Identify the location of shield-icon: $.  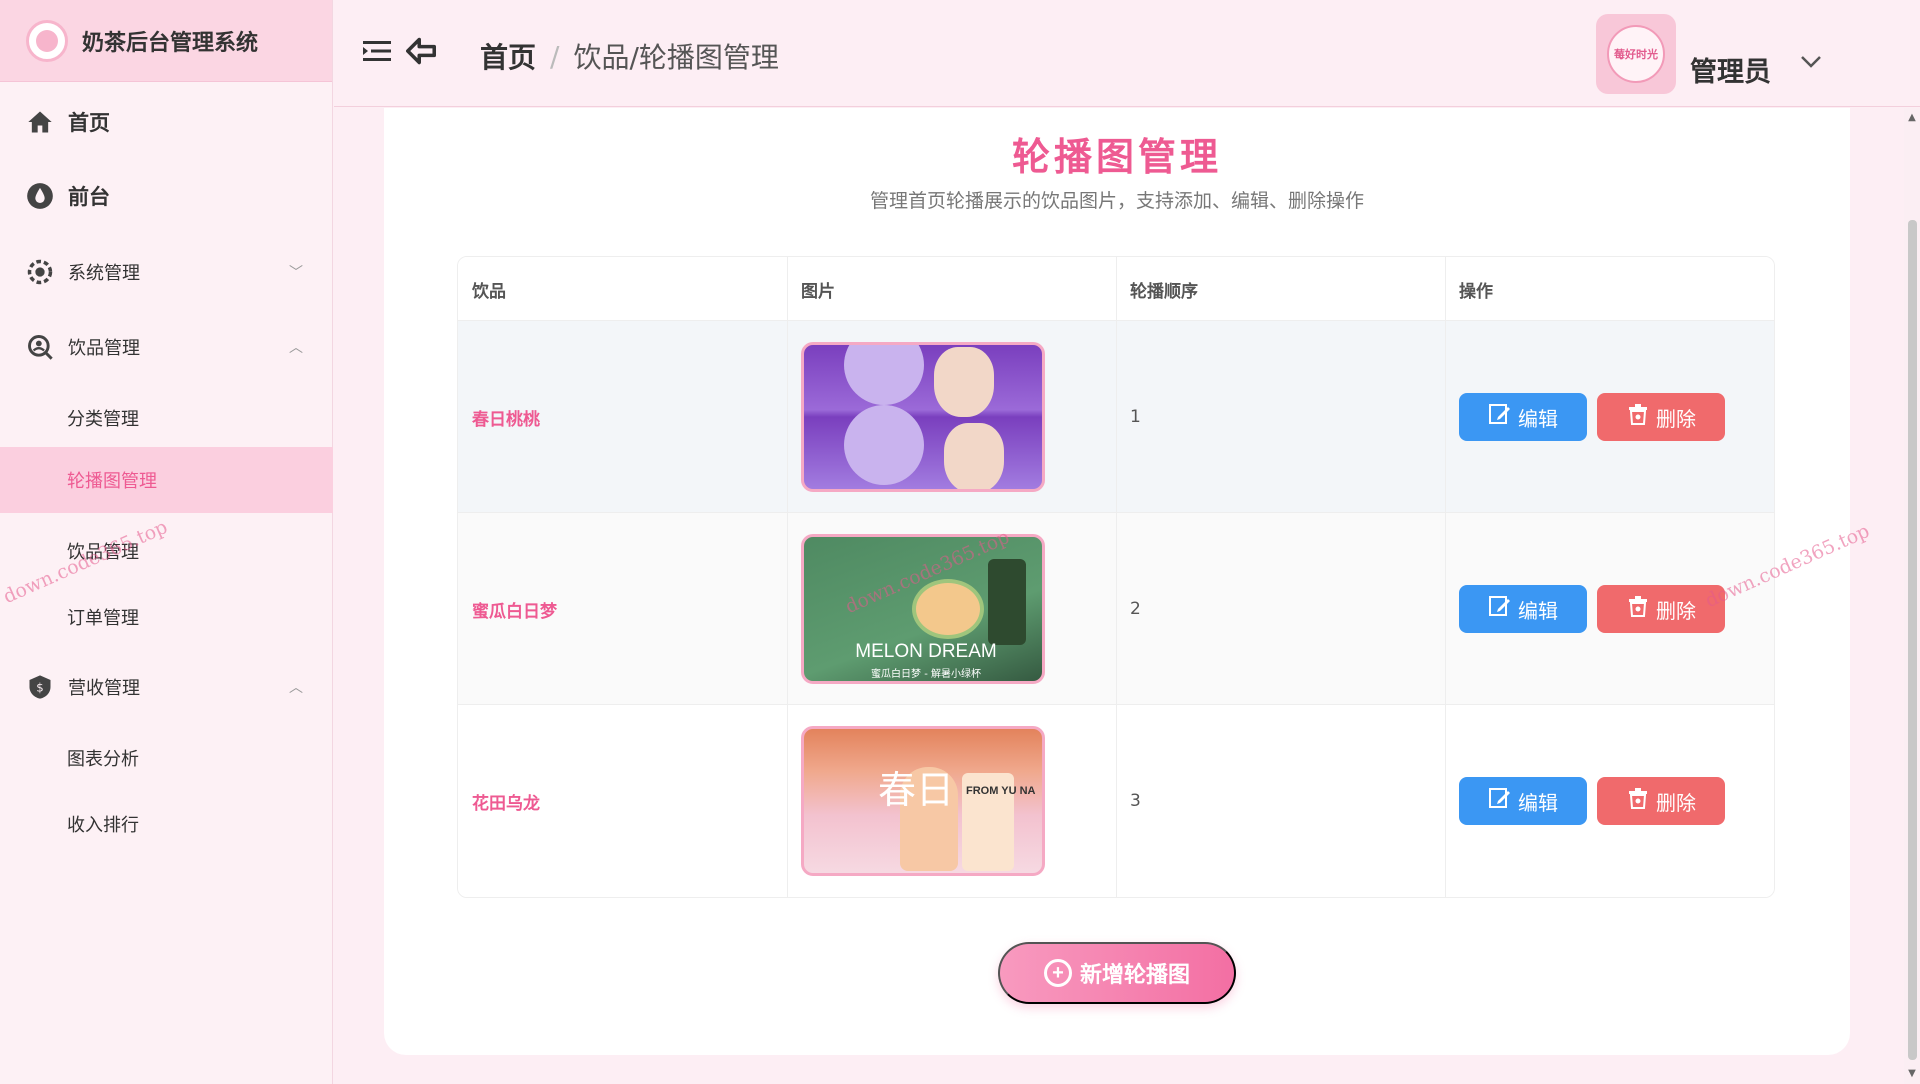
(40, 687).